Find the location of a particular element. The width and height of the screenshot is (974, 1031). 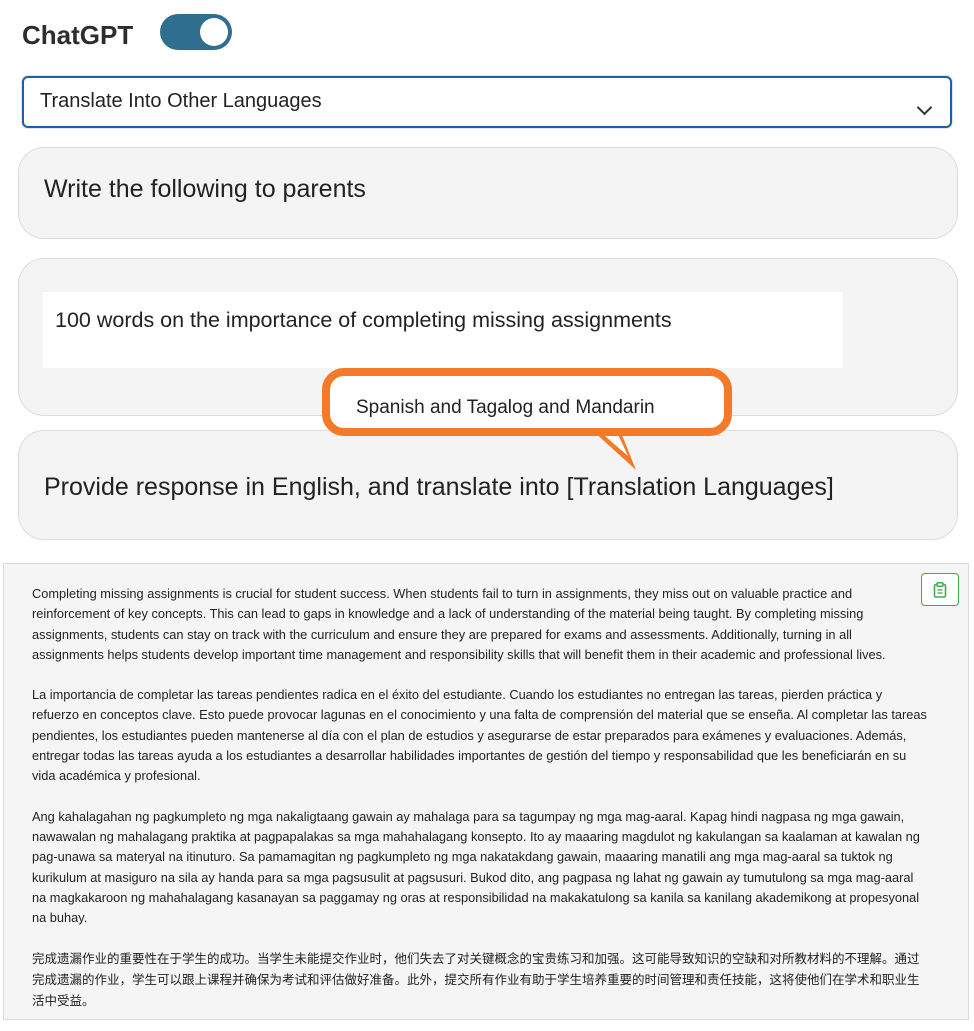

callout-text: Spanish and Tagalog and Mandarin is located at coordinates (505, 407).